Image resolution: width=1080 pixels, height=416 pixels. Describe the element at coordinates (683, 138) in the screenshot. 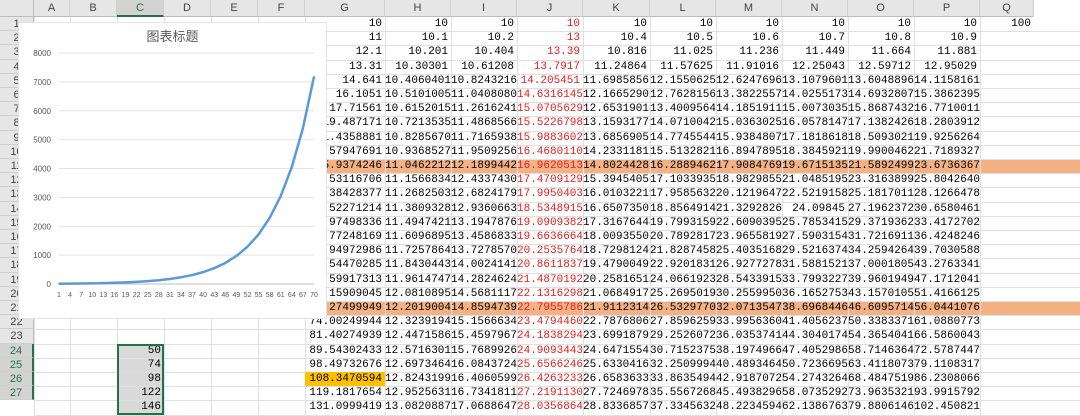

I see `cell-l9: 14.77455444` at that location.